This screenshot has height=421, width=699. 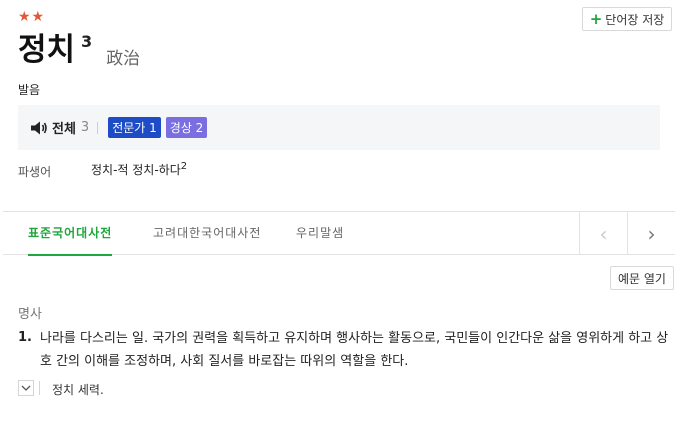 What do you see at coordinates (47, 50) in the screenshot?
I see `entry-word: 정치` at bounding box center [47, 50].